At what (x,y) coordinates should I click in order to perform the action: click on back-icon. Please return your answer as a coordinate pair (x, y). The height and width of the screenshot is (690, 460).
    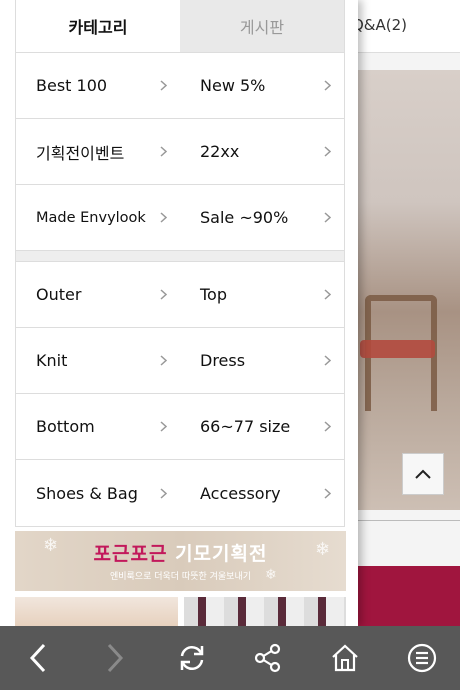
    Looking at the image, I should click on (38, 658).